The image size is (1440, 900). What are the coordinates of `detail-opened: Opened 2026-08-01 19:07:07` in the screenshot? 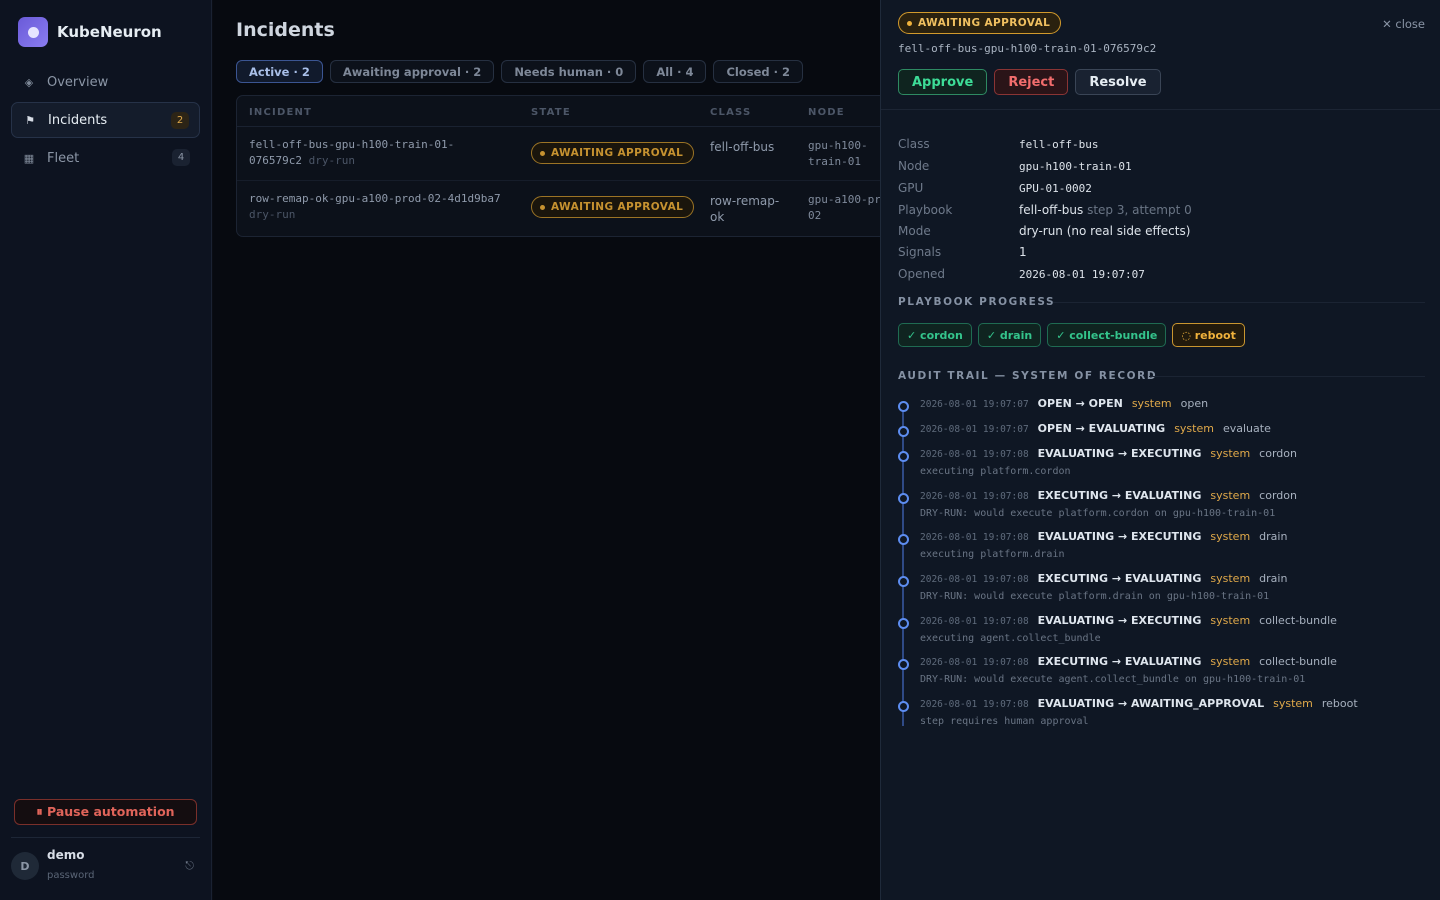 It's located at (1021, 274).